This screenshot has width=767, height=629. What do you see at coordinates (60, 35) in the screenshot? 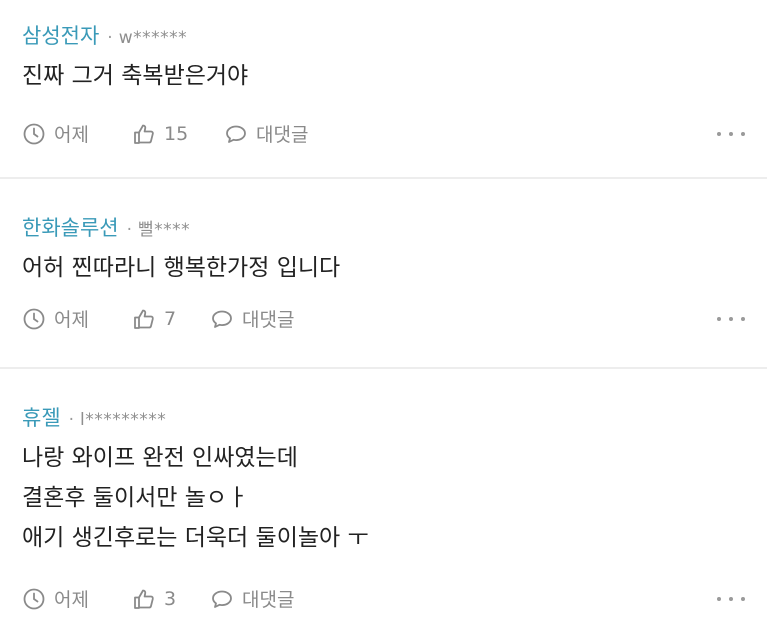
I see `company-name: 삼성전자` at bounding box center [60, 35].